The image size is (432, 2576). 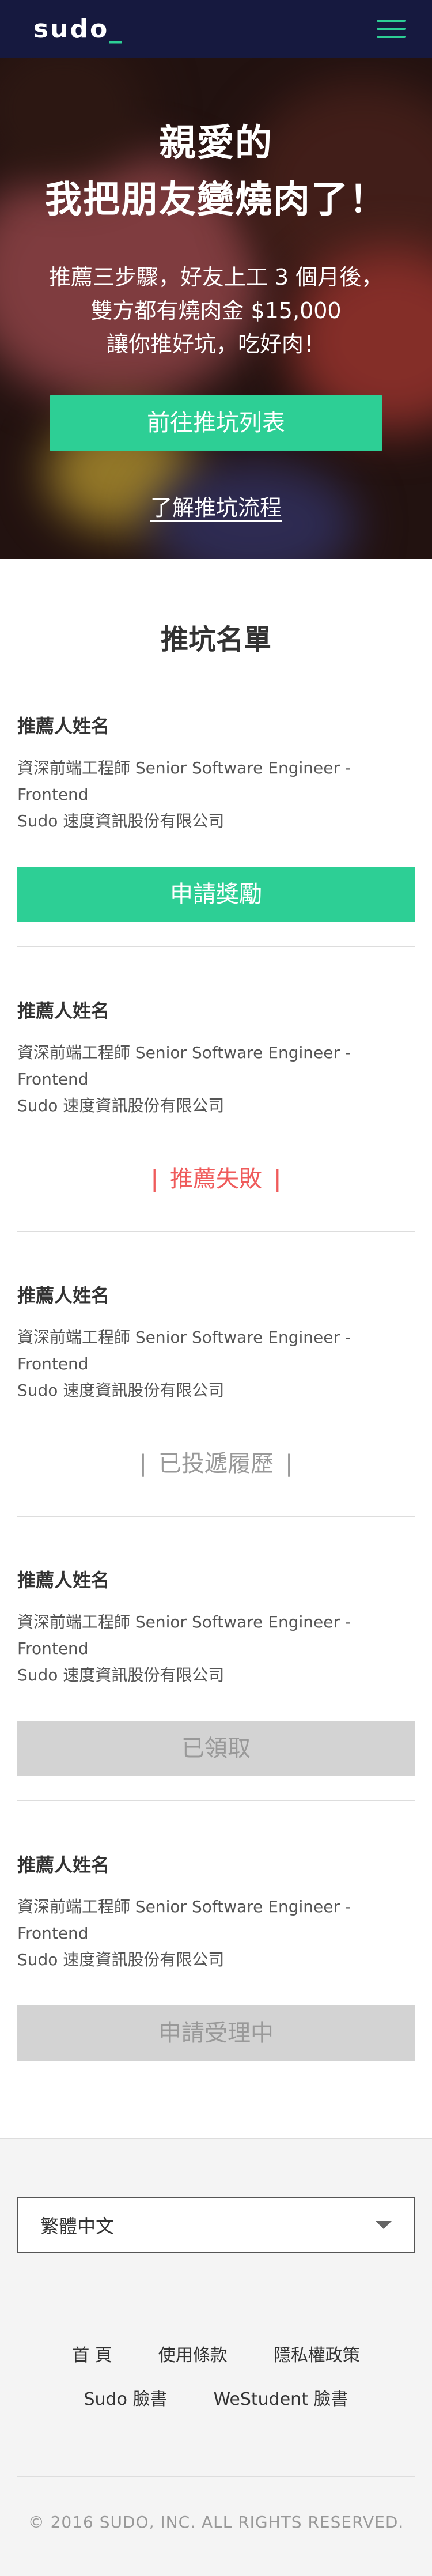 What do you see at coordinates (384, 2225) in the screenshot?
I see `chevron-down-icon` at bounding box center [384, 2225].